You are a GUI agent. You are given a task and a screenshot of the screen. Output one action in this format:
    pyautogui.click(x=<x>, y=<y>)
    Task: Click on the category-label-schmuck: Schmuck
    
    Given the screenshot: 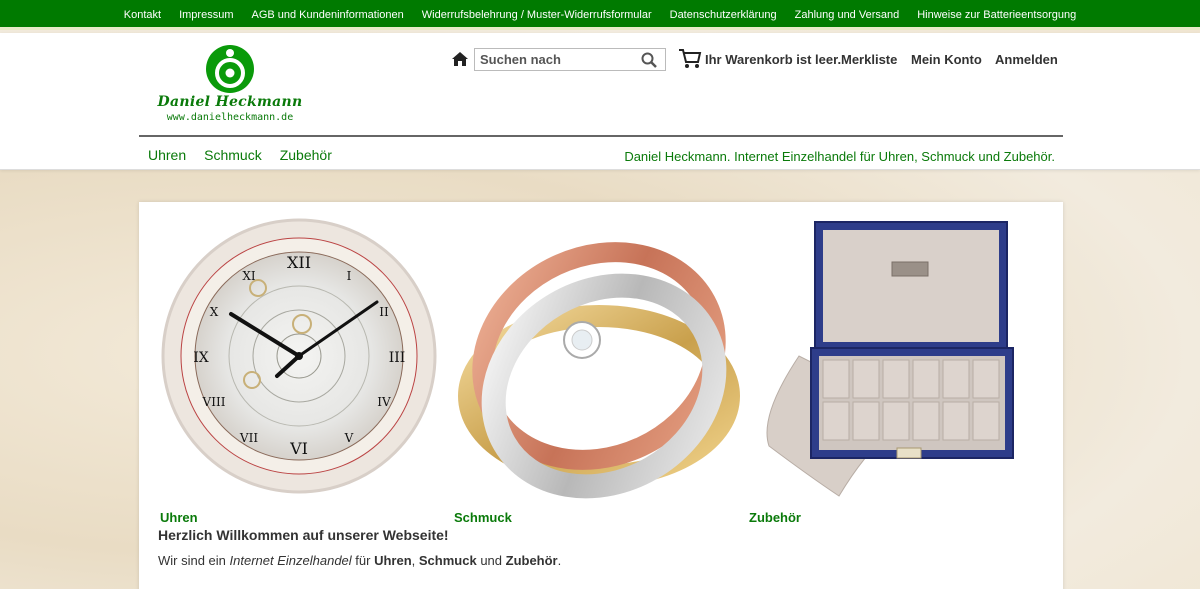 What is the action you would take?
    pyautogui.click(x=483, y=517)
    